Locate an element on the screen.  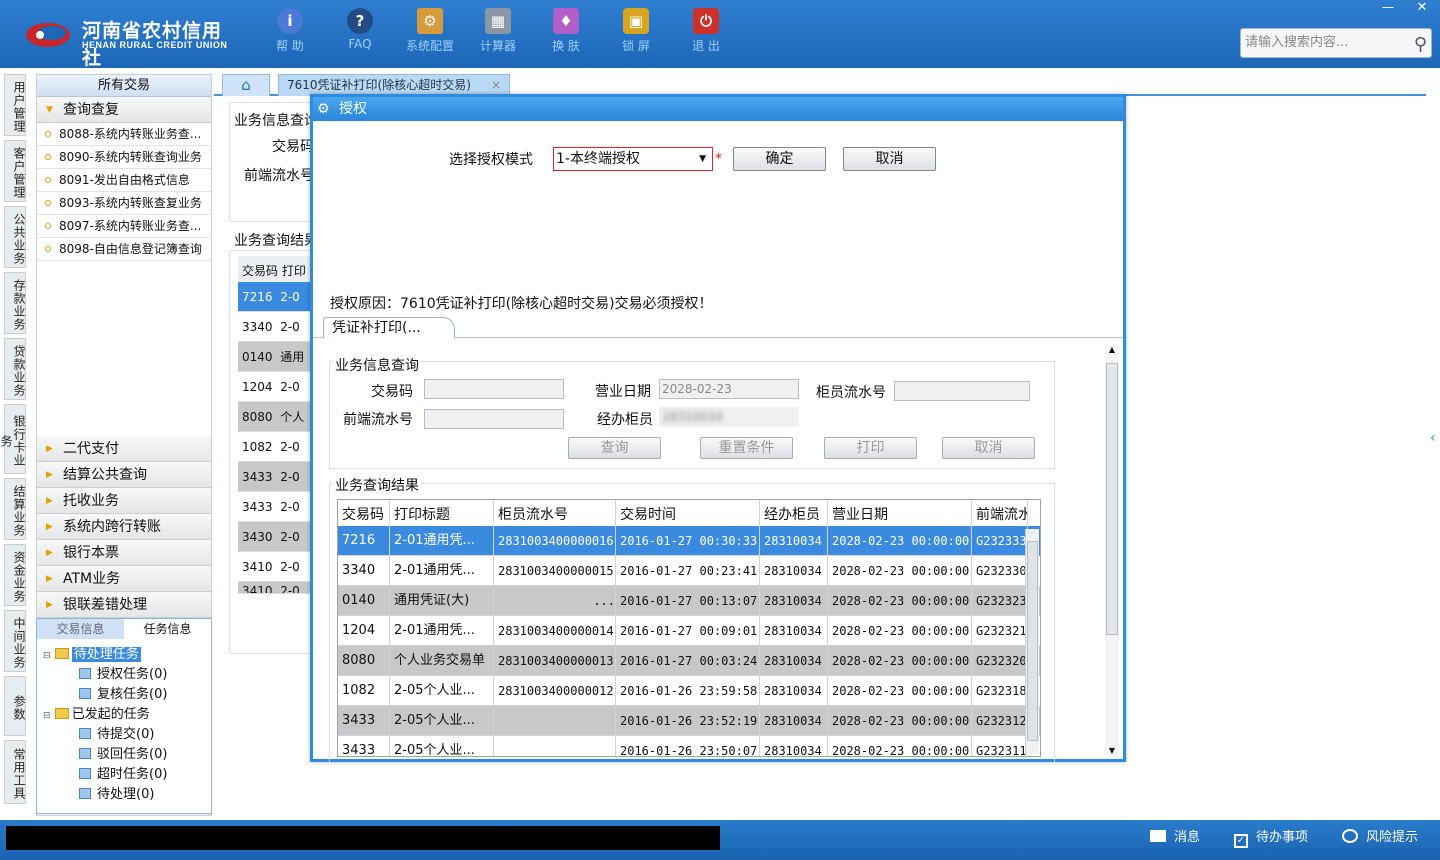
home-tab: ⌂ is located at coordinates (246, 85).